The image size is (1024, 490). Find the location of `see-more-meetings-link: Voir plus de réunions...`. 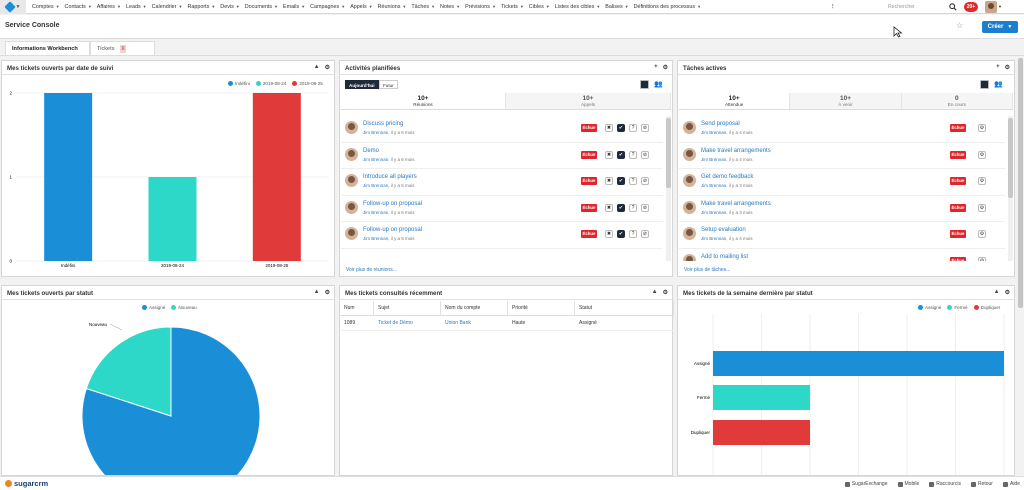

see-more-meetings-link: Voir plus de réunions... is located at coordinates (371, 270).